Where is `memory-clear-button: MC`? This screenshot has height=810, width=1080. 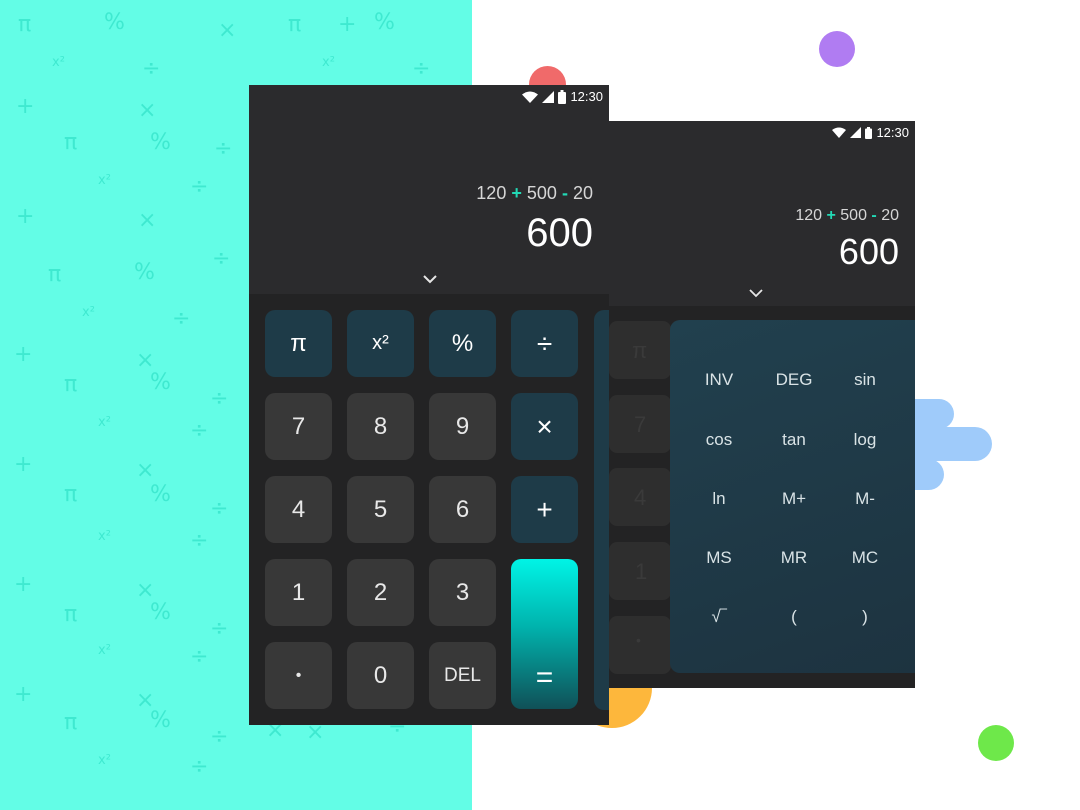 memory-clear-button: MC is located at coordinates (865, 558).